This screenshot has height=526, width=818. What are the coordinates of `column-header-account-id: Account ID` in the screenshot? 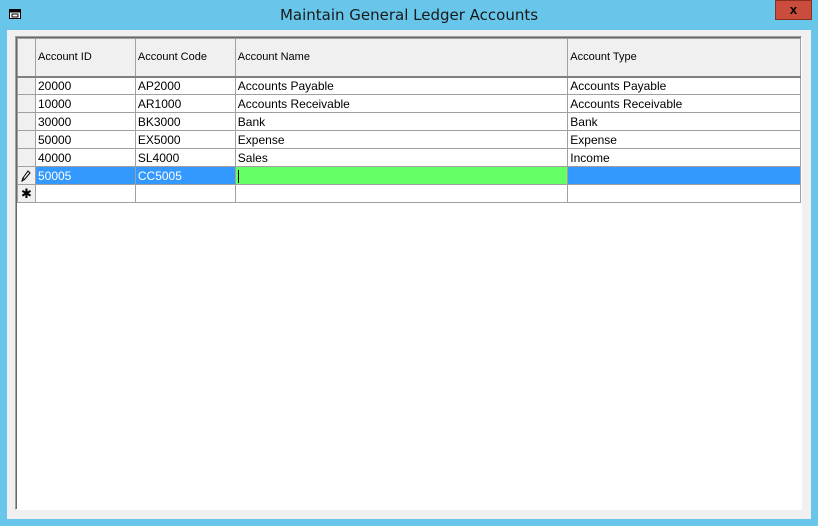 It's located at (85, 58).